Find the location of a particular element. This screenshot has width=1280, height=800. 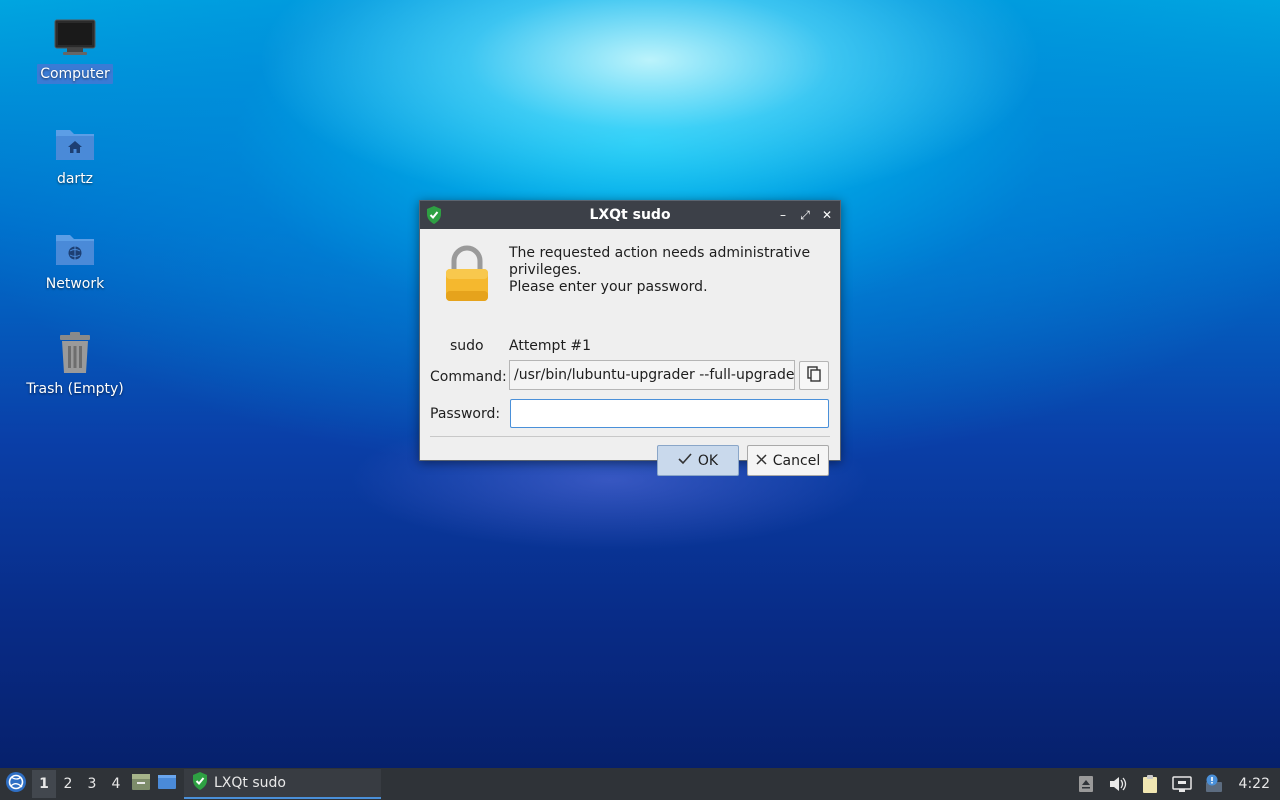

desktop-icon-network: Network is located at coordinates (75, 259).